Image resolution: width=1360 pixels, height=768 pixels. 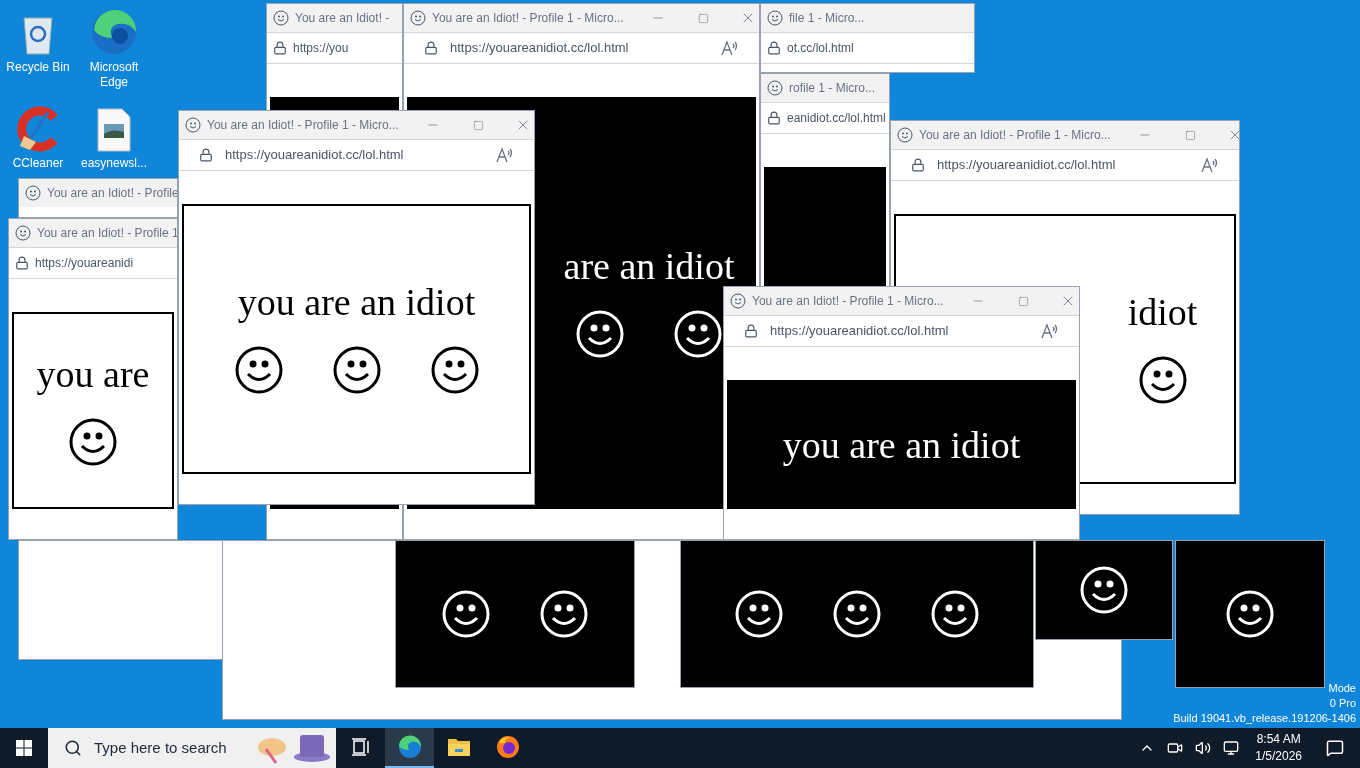 I want to click on volume-icon, so click(x=1203, y=748).